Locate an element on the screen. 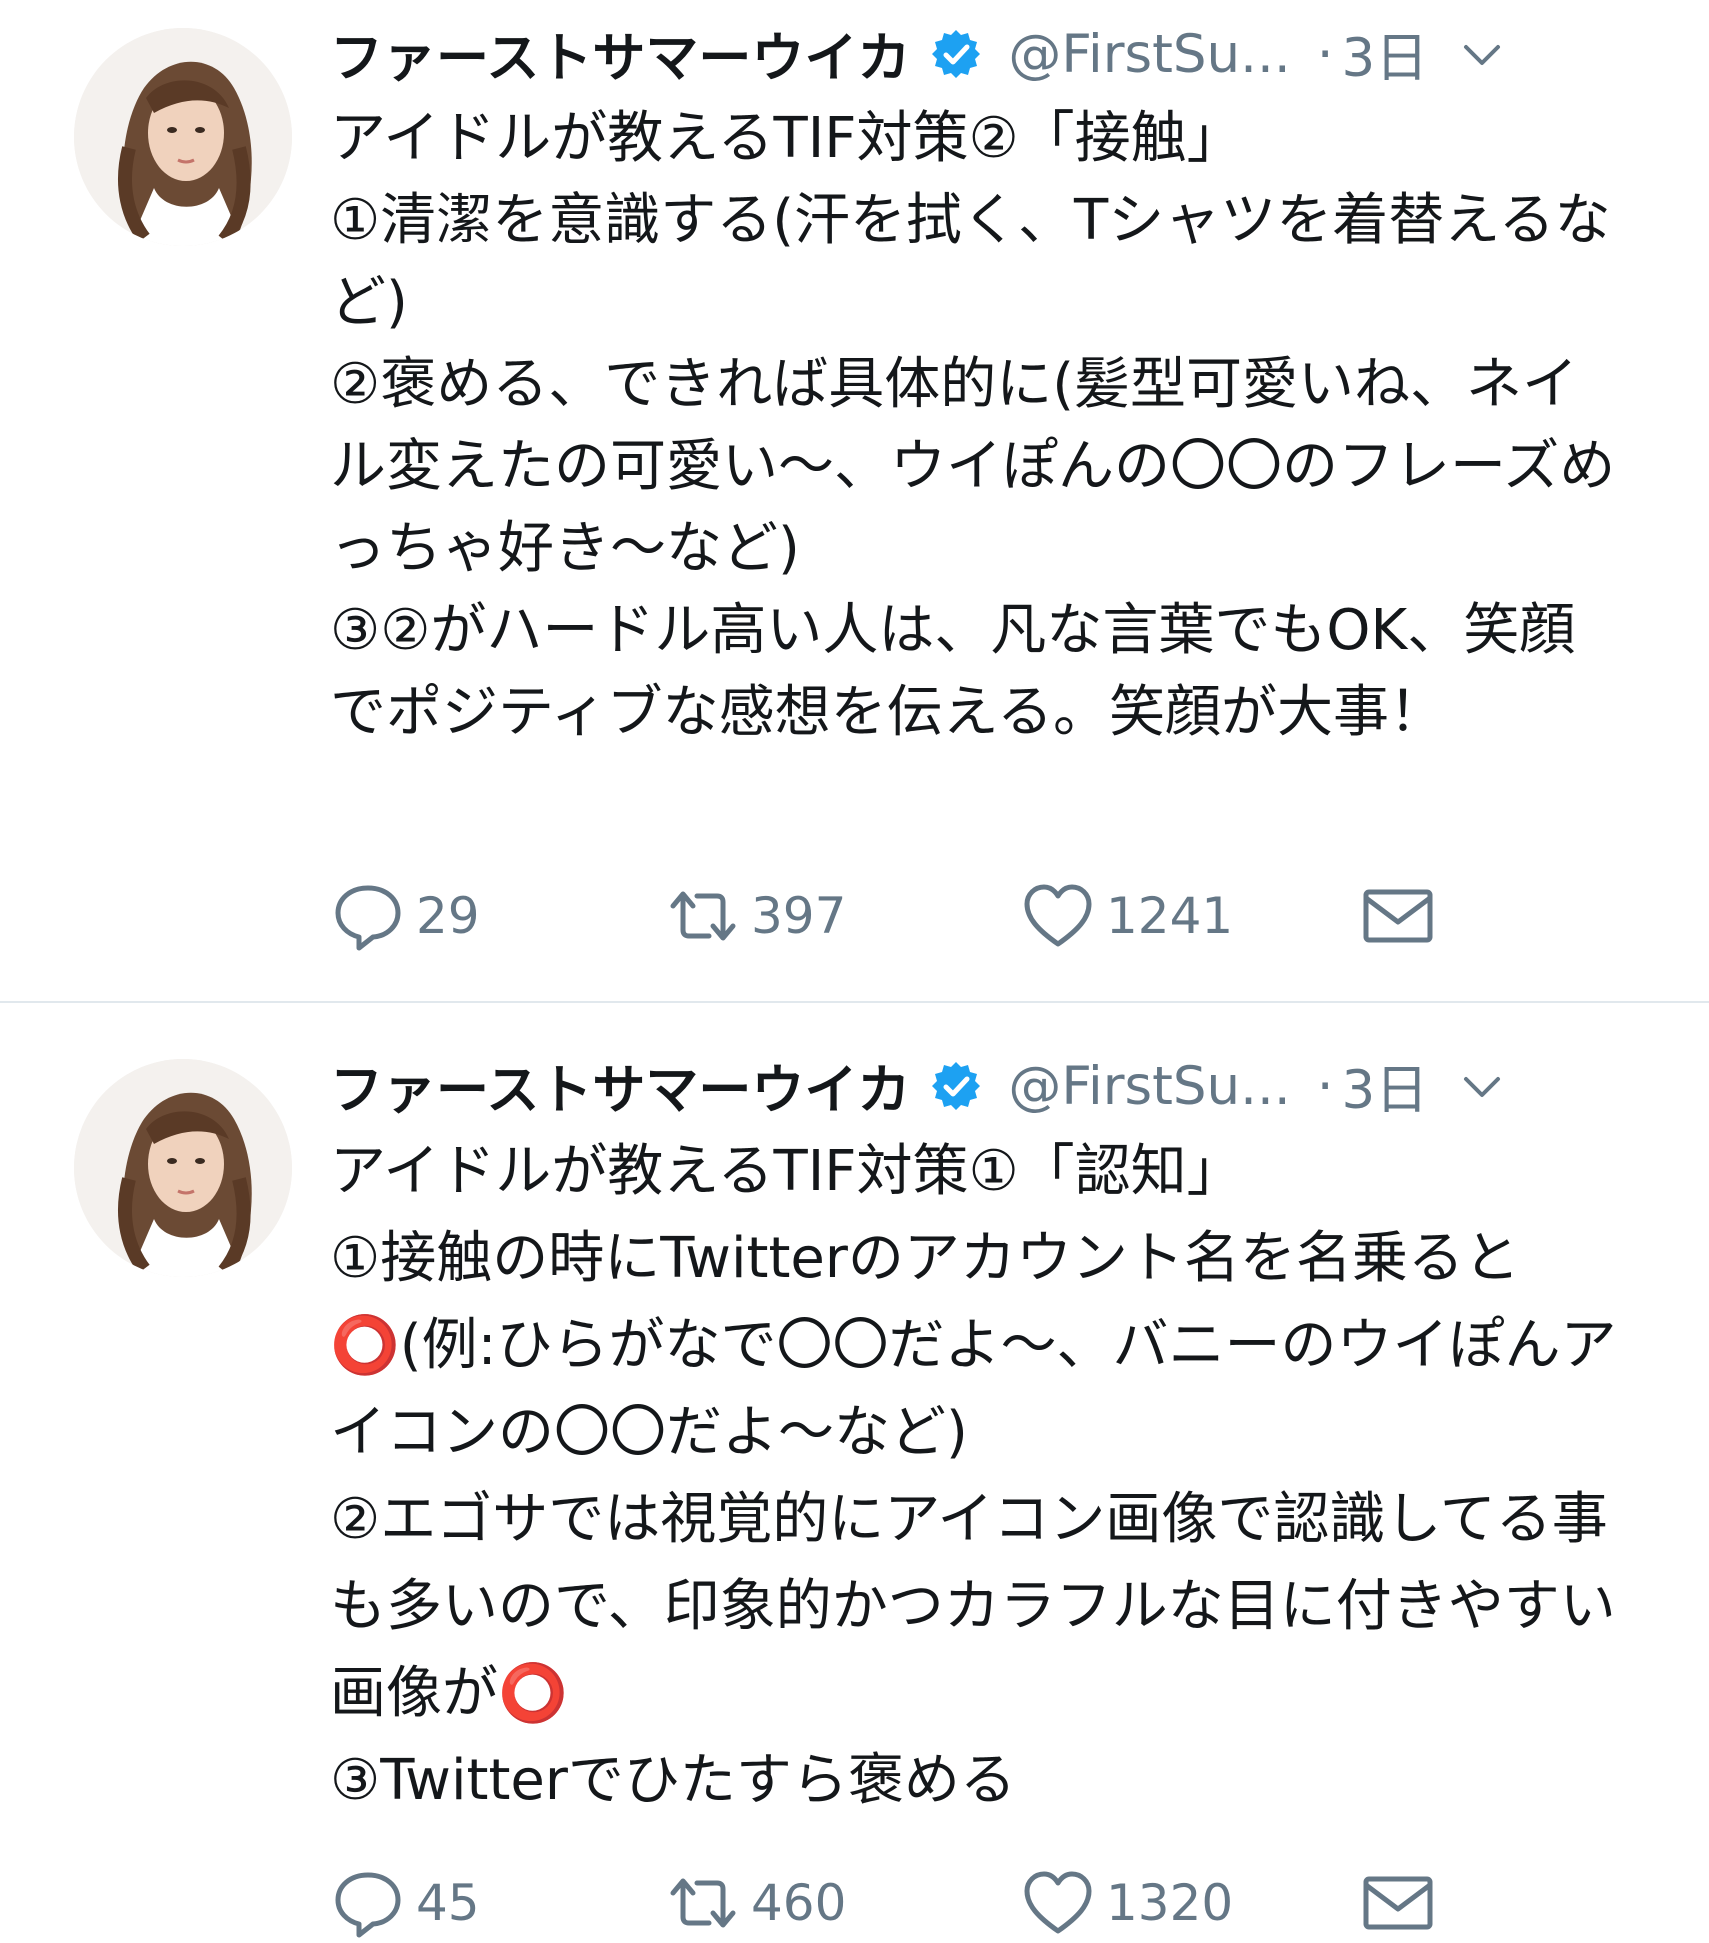 The width and height of the screenshot is (1709, 1943). tweet-actions: 45 460 1320 is located at coordinates (881, 1903).